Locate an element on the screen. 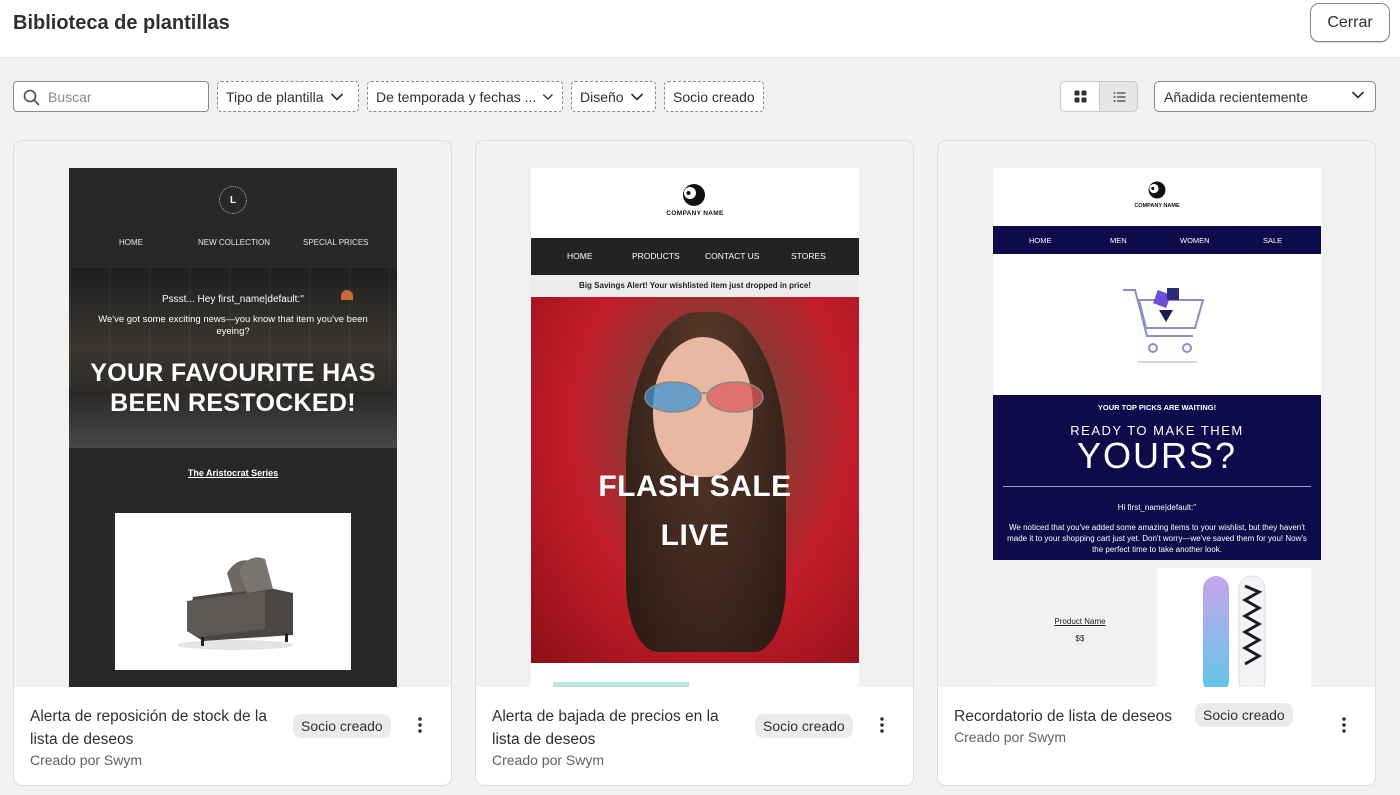 The image size is (1400, 795). view-toggle is located at coordinates (1099, 96).